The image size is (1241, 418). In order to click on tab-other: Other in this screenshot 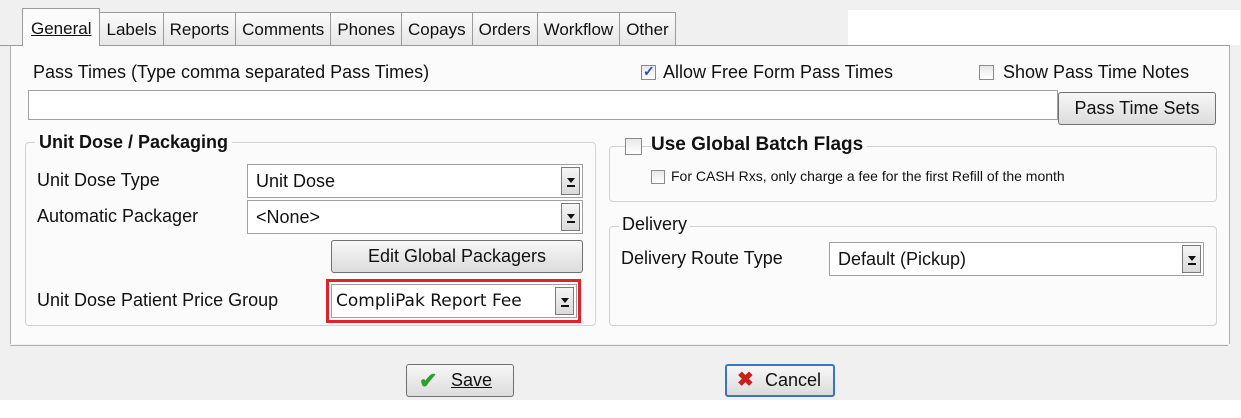, I will do `click(648, 29)`.